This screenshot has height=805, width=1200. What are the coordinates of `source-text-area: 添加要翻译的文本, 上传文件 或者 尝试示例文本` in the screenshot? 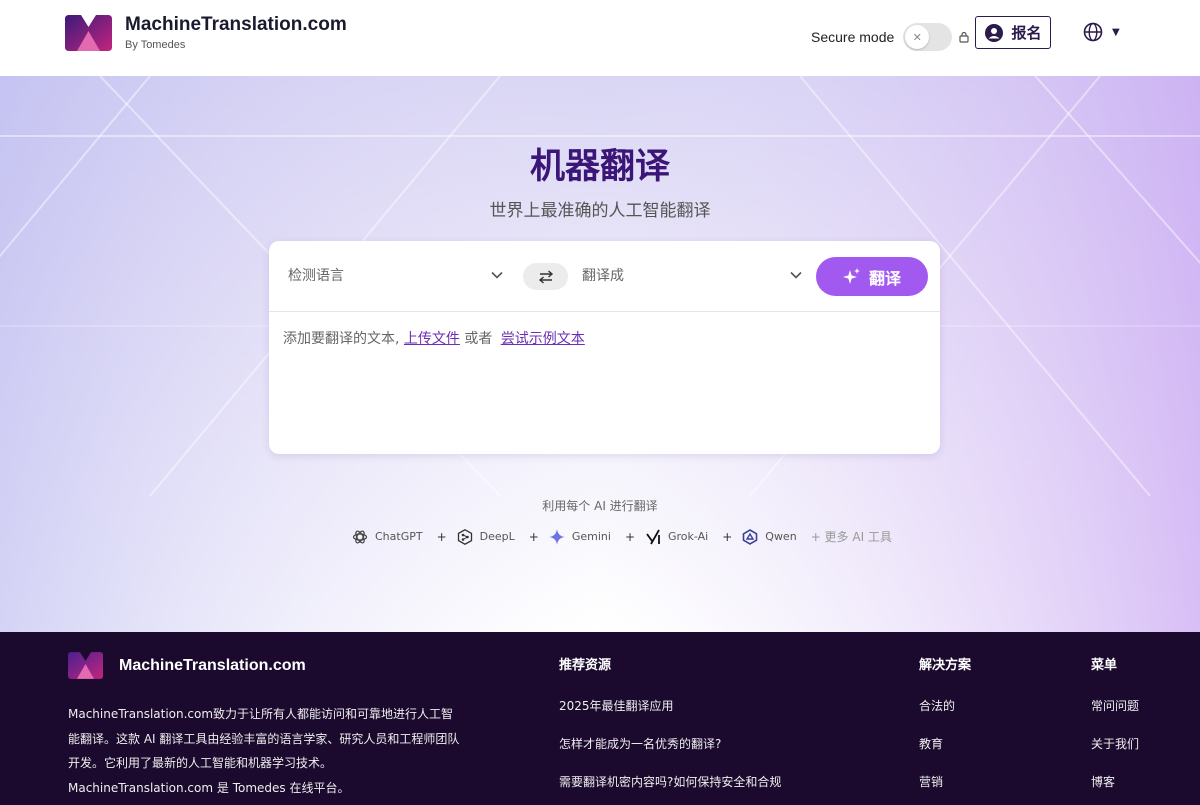 It's located at (604, 338).